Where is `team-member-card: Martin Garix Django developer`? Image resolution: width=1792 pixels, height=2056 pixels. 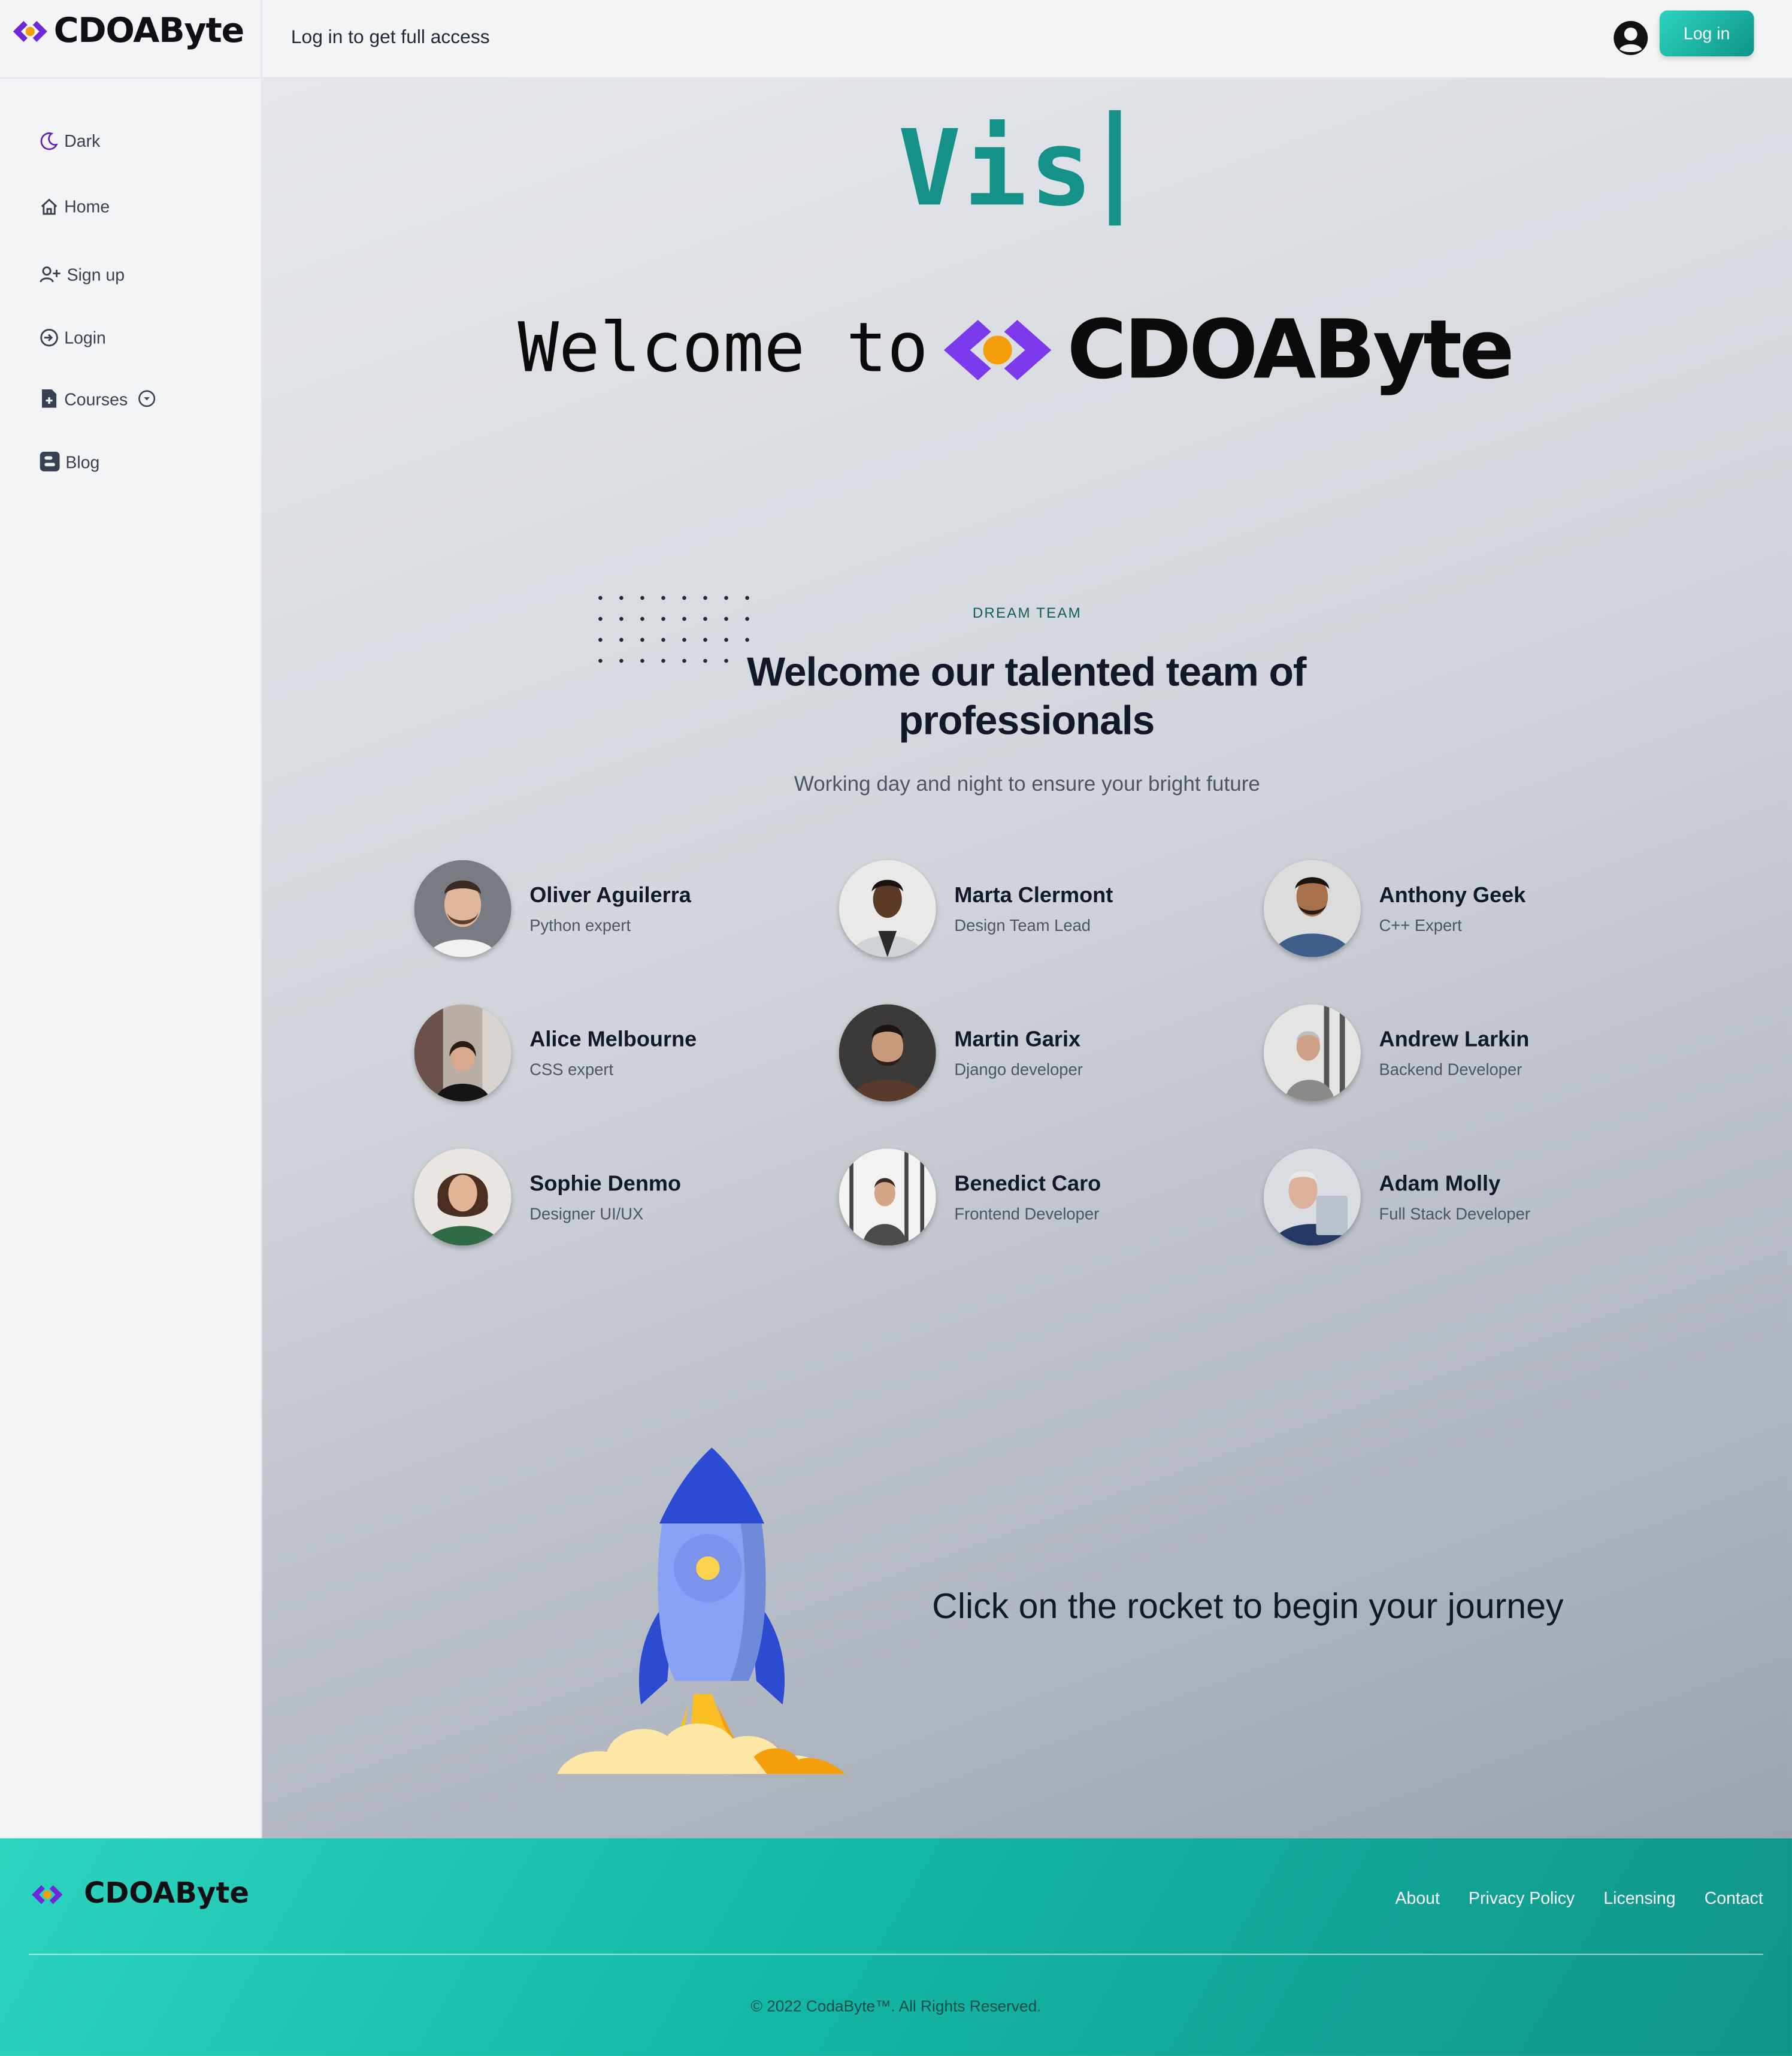 team-member-card: Martin Garix Django developer is located at coordinates (961, 1053).